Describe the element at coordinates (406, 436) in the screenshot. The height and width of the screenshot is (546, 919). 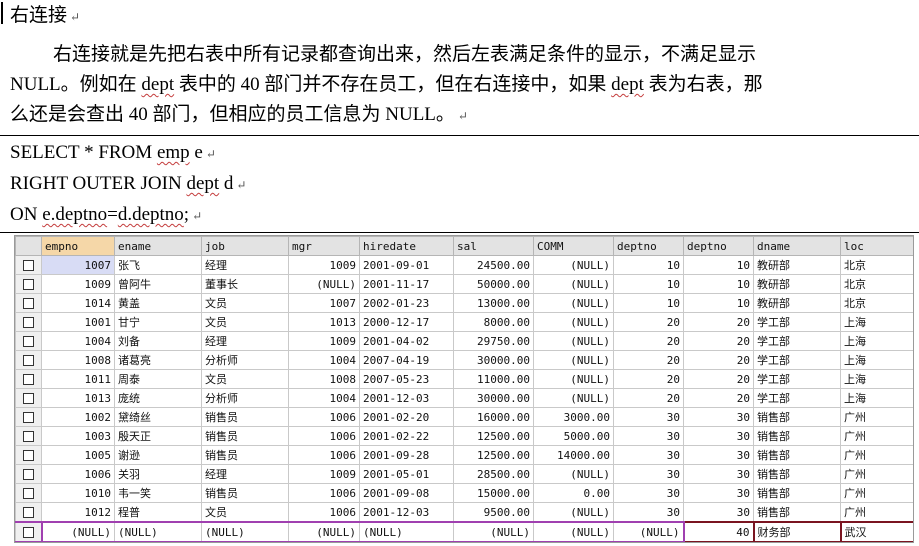
I see `table-cell: 2001-02-22` at that location.